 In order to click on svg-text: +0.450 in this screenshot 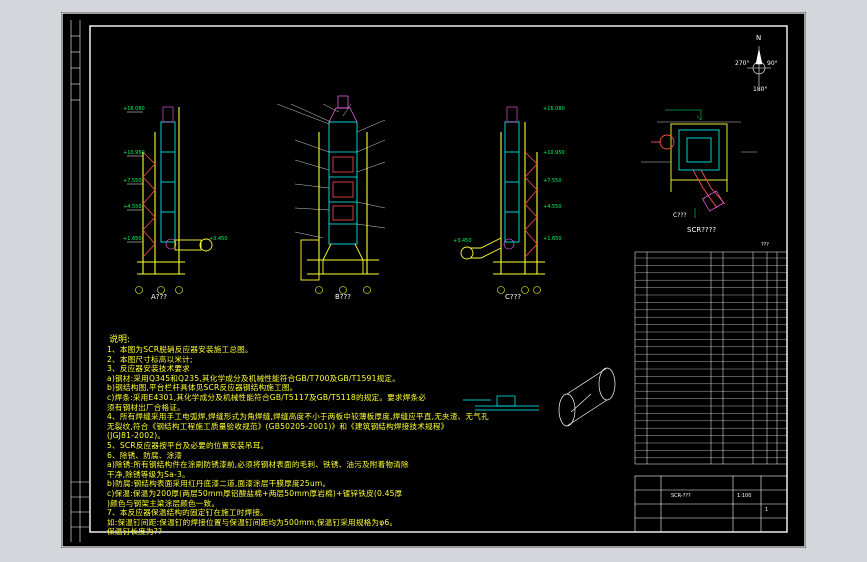, I will do `click(218, 239)`.